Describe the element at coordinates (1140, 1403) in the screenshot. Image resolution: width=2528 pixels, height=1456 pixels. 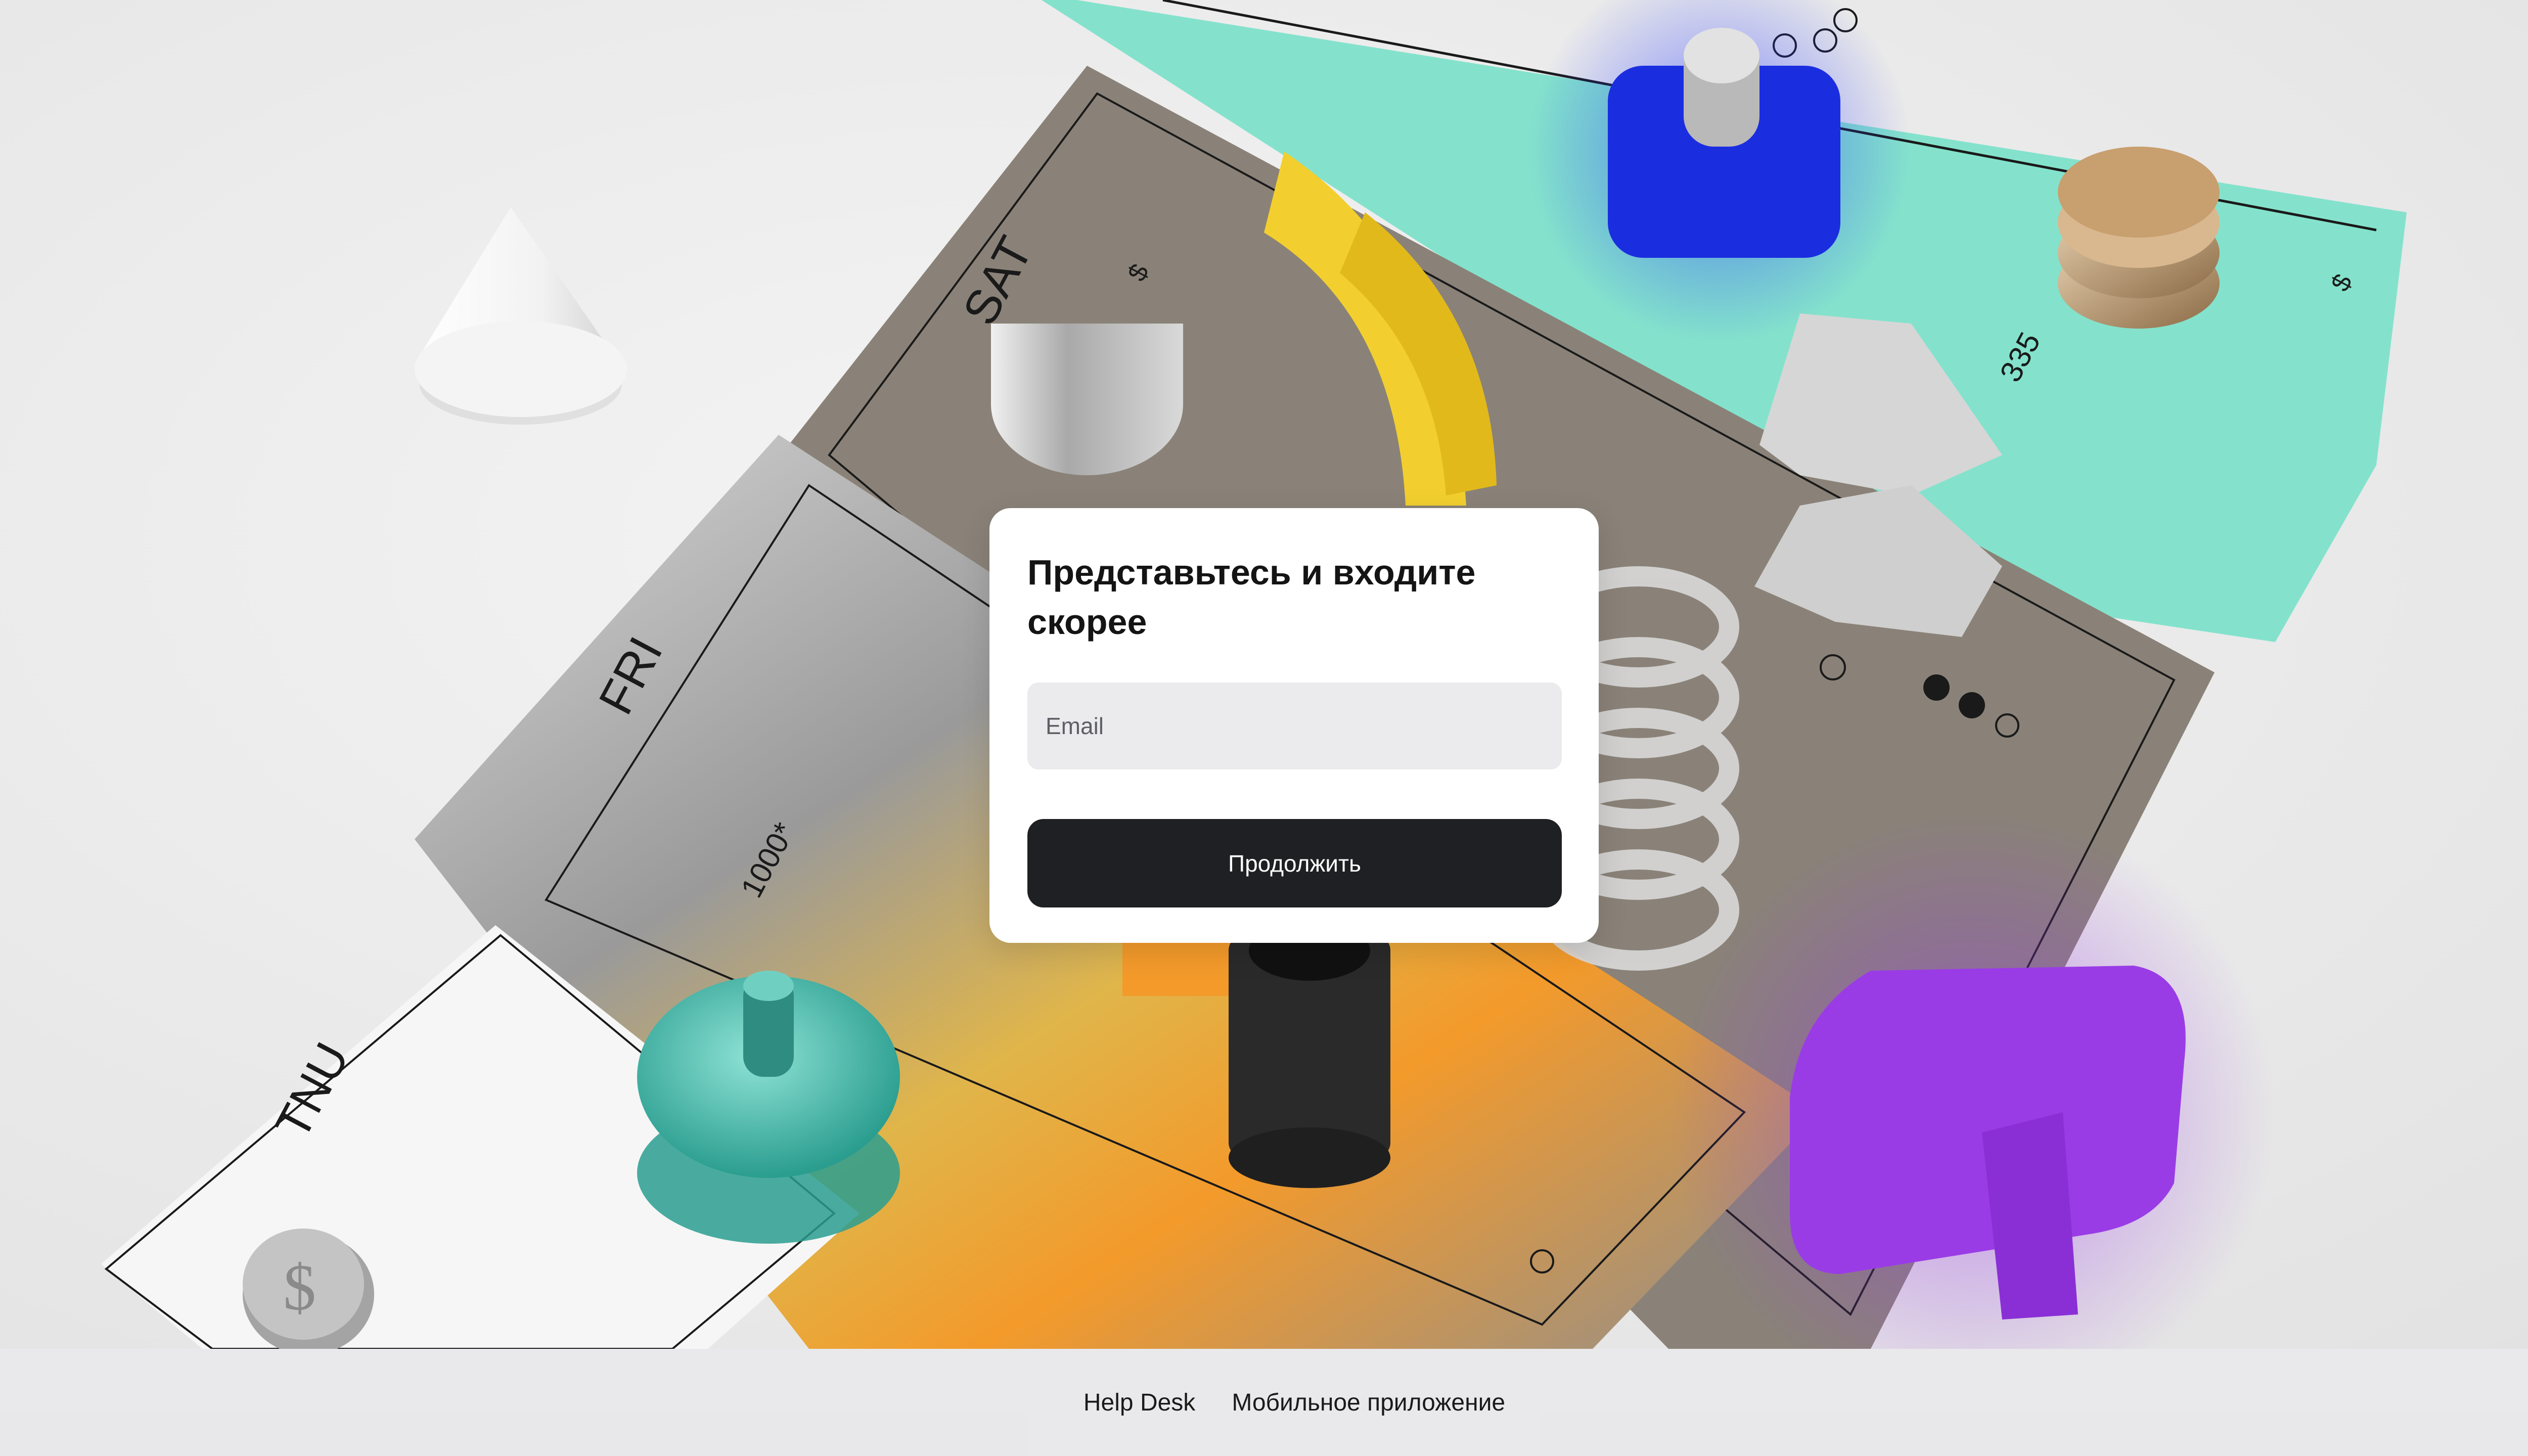
I see `help-desk-link: Help Desk` at that location.